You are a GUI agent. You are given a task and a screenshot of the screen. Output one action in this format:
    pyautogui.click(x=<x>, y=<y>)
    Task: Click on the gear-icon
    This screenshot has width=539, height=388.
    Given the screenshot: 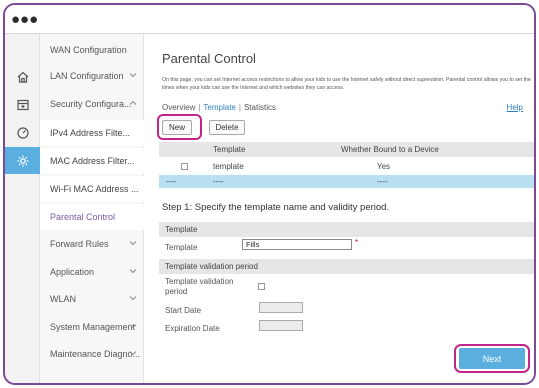 What is the action you would take?
    pyautogui.click(x=22, y=160)
    